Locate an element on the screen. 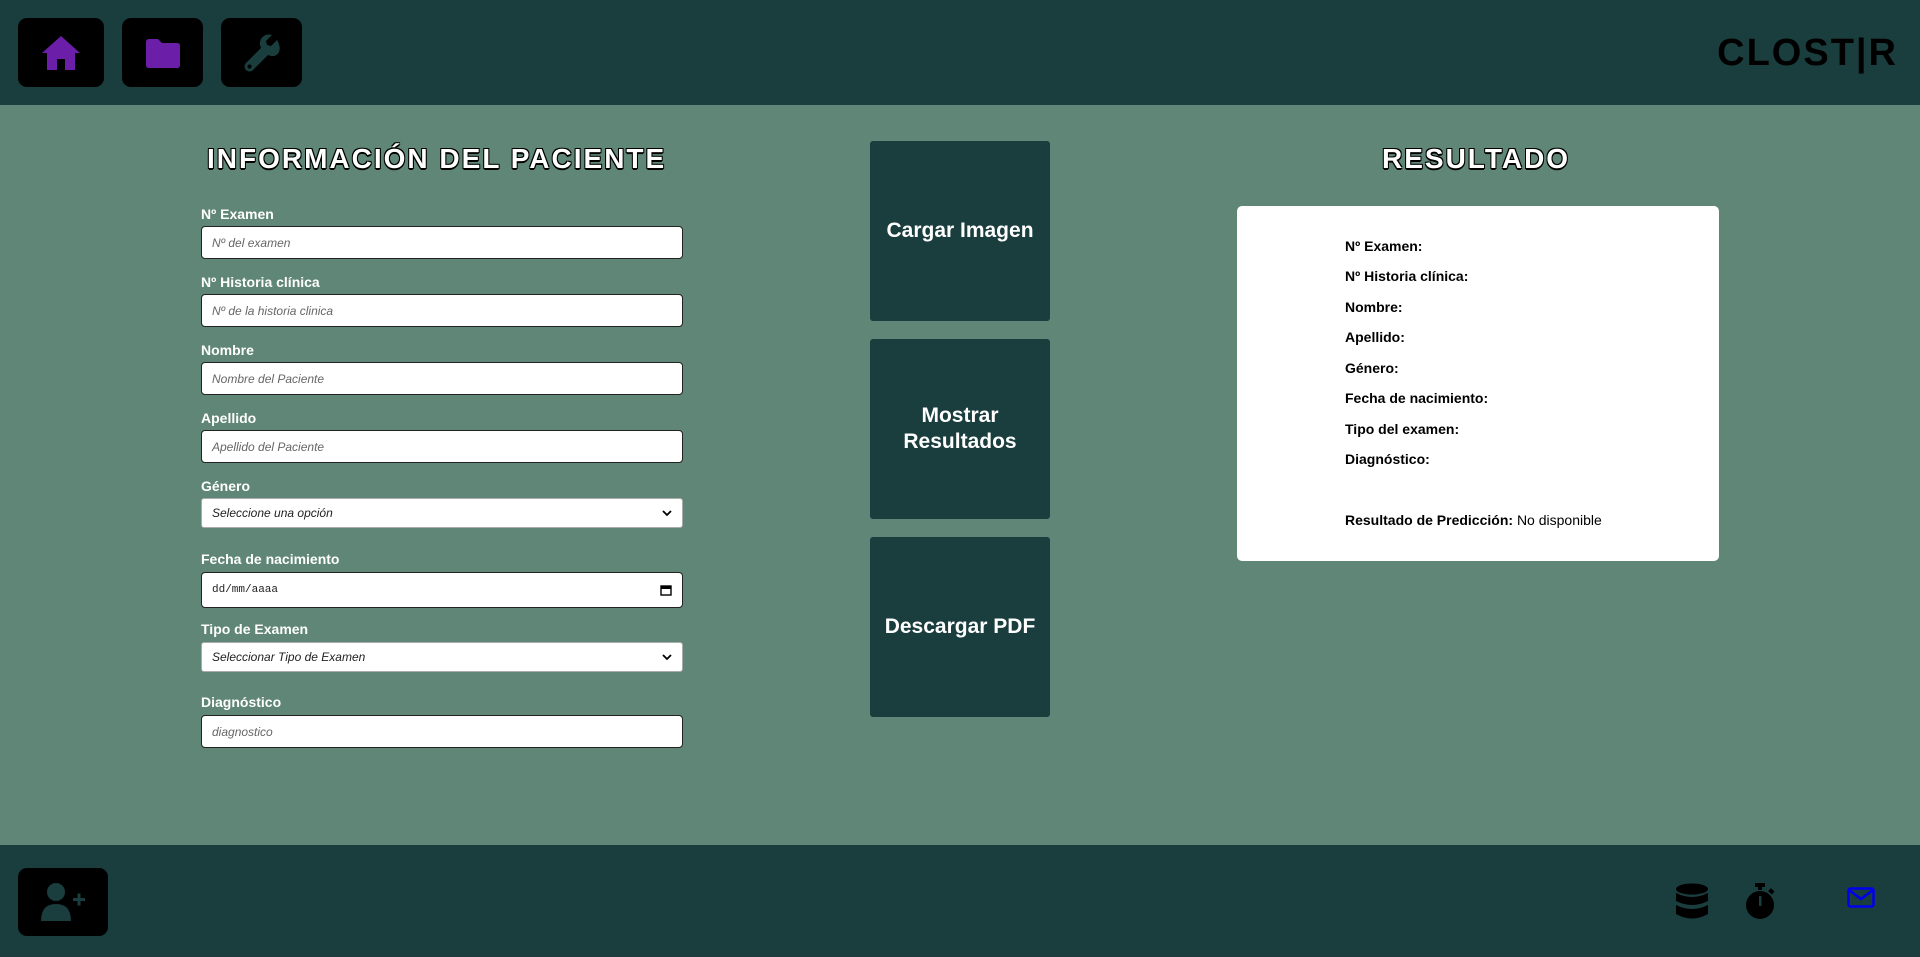 The width and height of the screenshot is (1920, 957). home-button is located at coordinates (61, 52).